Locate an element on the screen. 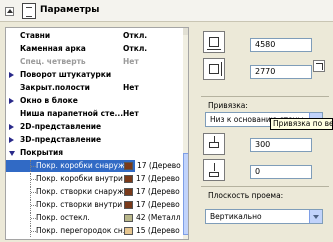 The height and width of the screenshot is (242, 333). scroll-up-button is located at coordinates (185, 31).